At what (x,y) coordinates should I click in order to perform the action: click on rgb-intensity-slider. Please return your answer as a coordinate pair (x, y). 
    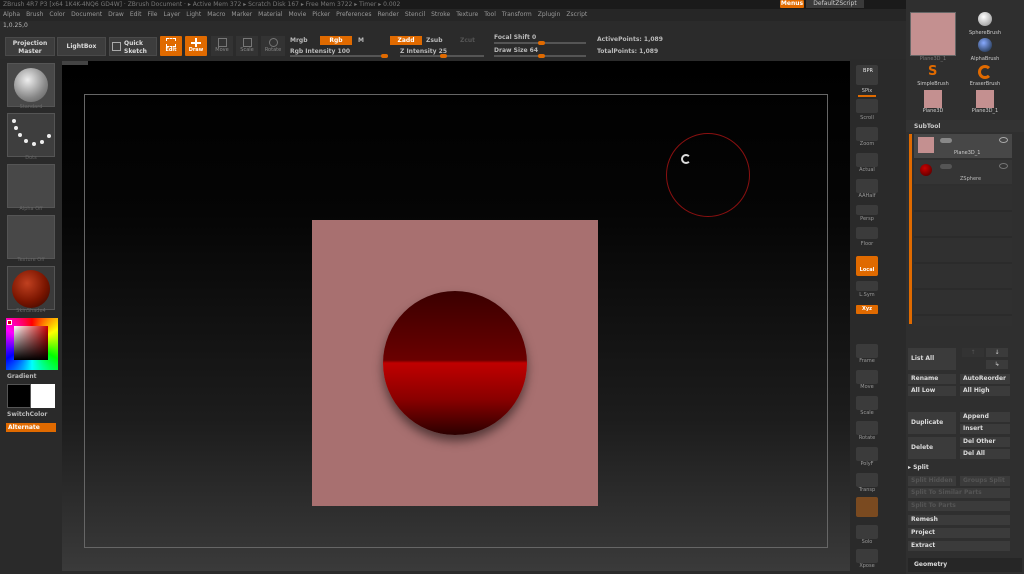
    Looking at the image, I should click on (339, 56).